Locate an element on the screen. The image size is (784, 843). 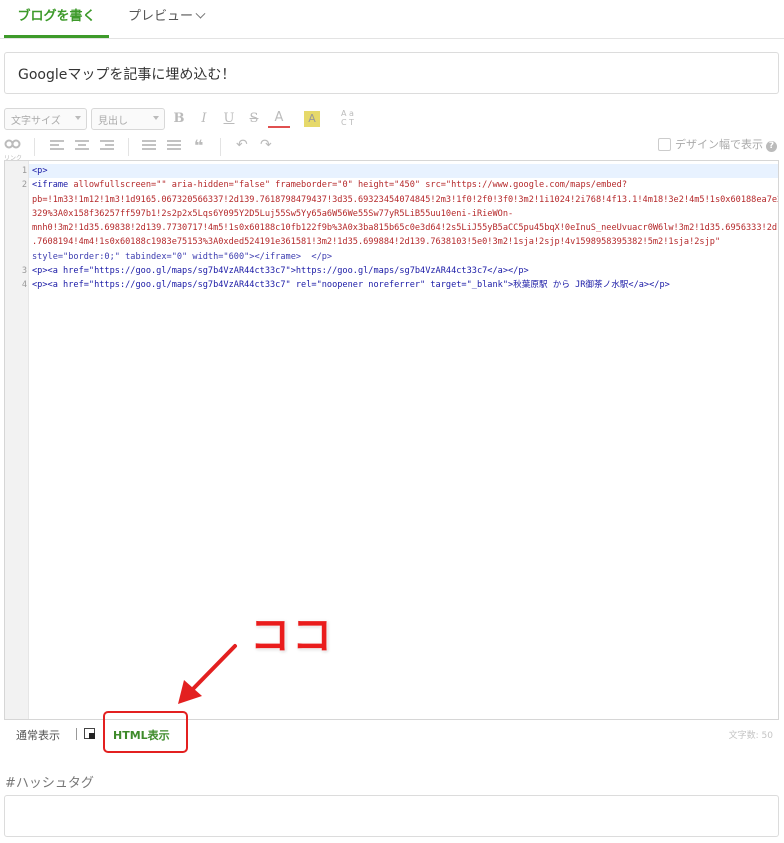
align-left-icon is located at coordinates (57, 146).